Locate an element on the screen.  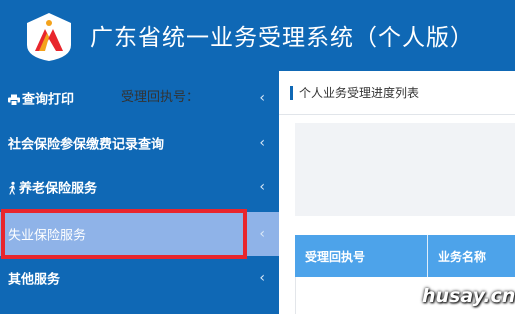
sidebar-item-label: 养老保险服务 is located at coordinates (52, 187).